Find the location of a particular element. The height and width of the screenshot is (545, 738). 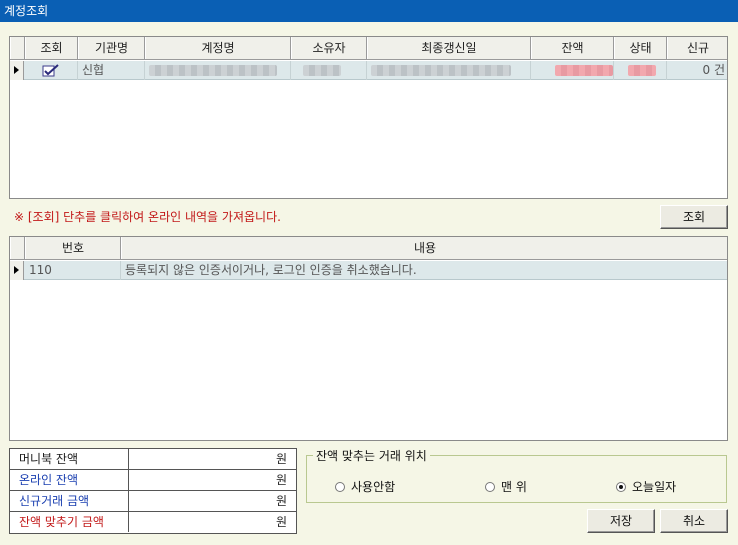

message-row: 110 등록되지 않은 인증서이거나, 로그인 인증을 취소했습니다. is located at coordinates (368, 270).